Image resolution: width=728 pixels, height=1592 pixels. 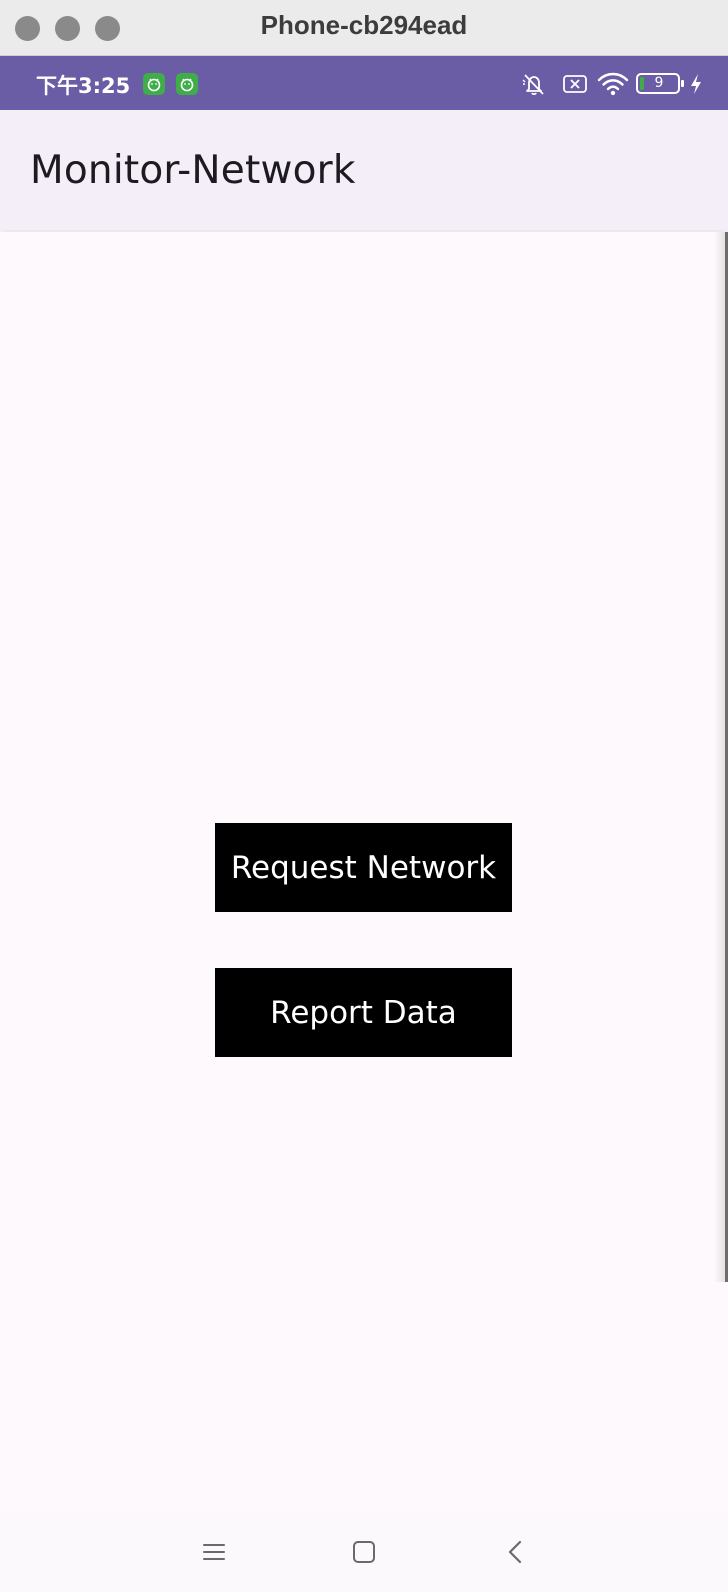 I want to click on navigation-bar, so click(x=364, y=1552).